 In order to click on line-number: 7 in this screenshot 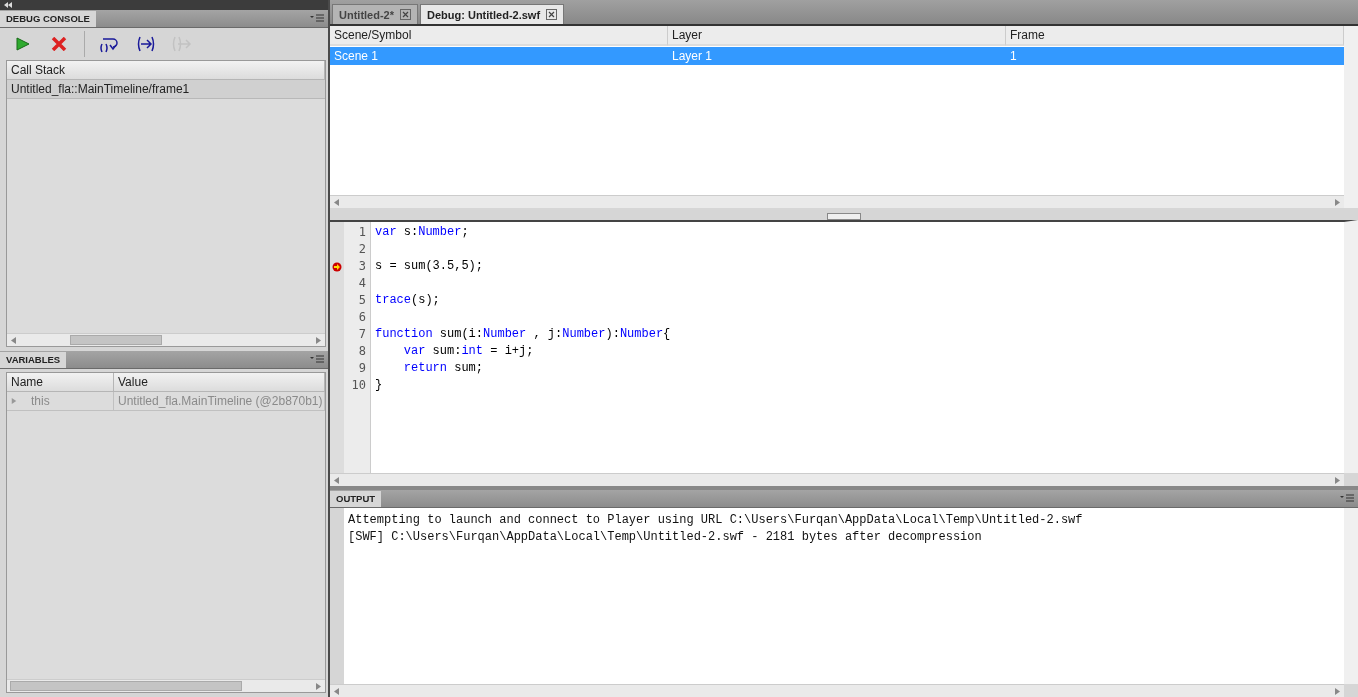, I will do `click(362, 334)`.